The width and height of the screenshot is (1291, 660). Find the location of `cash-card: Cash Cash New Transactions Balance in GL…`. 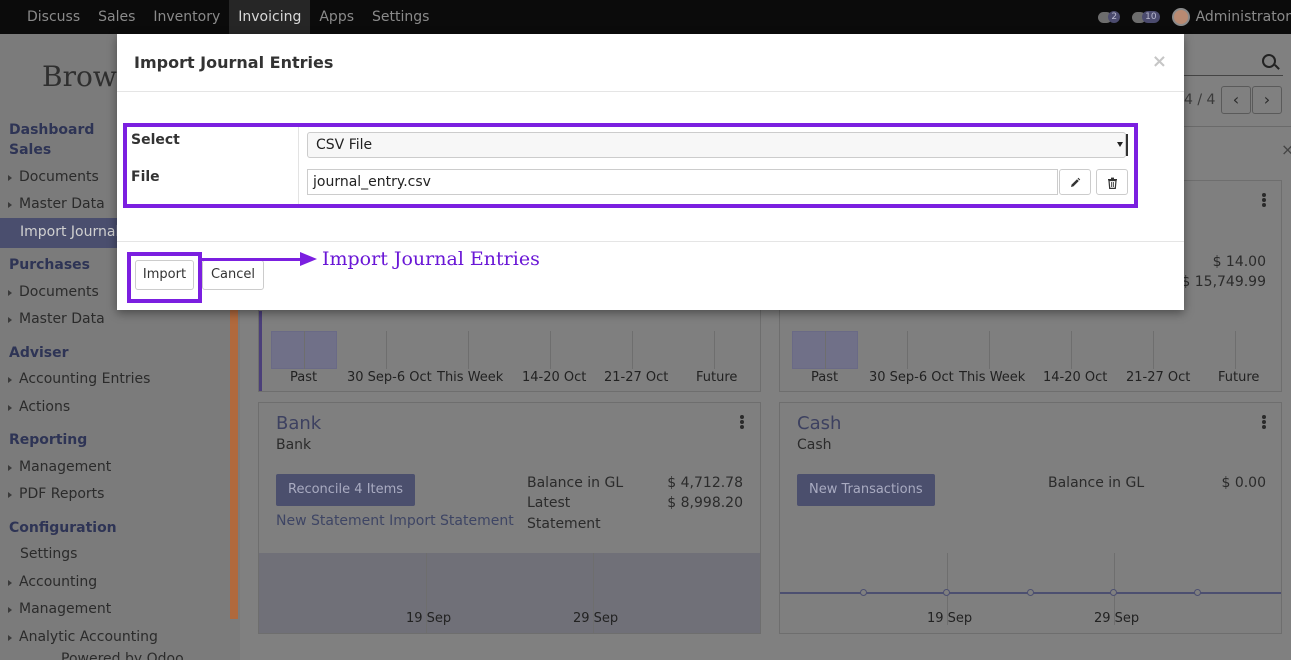

cash-card: Cash Cash New Transactions Balance in GL… is located at coordinates (1030, 518).